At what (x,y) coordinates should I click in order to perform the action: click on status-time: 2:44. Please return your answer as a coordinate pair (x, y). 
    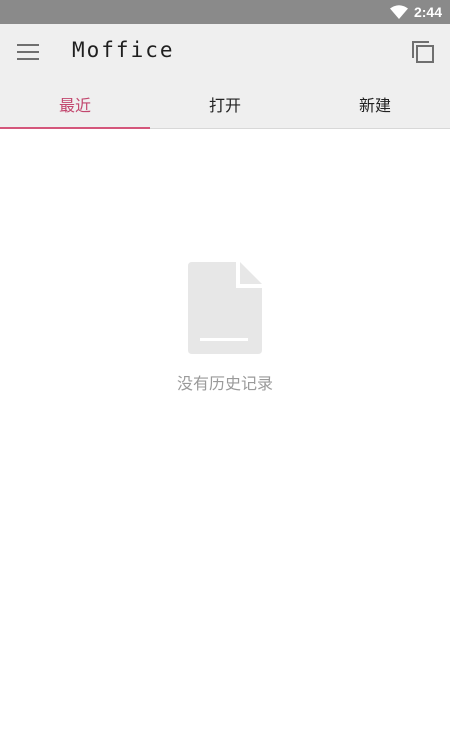
    Looking at the image, I should click on (427, 12).